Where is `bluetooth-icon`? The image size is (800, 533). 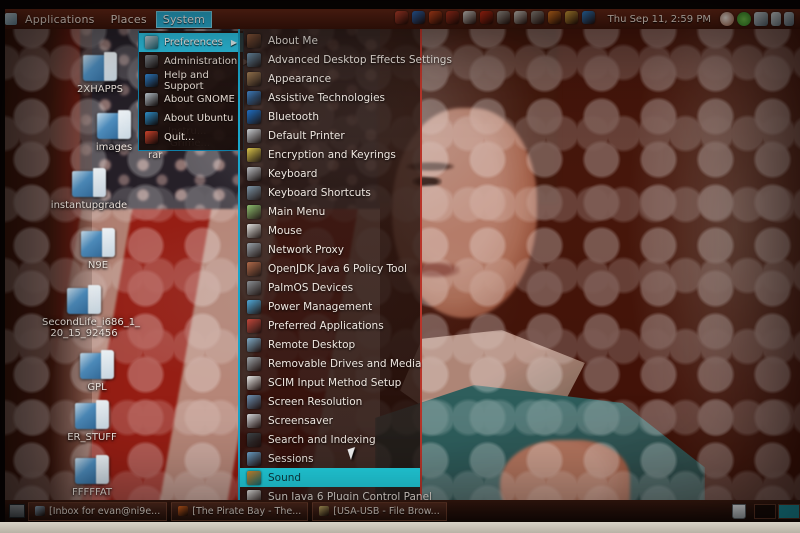
bluetooth-icon is located at coordinates (418, 17).